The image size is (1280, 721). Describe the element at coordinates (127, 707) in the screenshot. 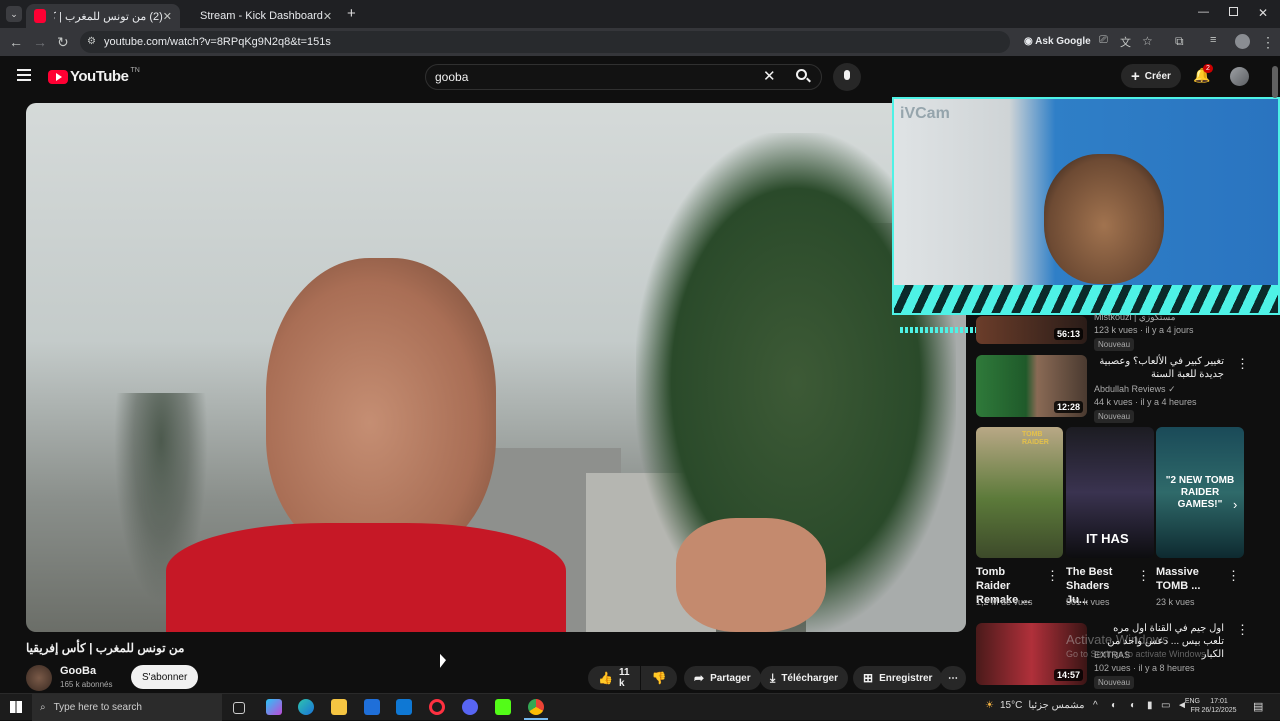

I see `taskbar-search-box: ⌕ Type here to search` at that location.